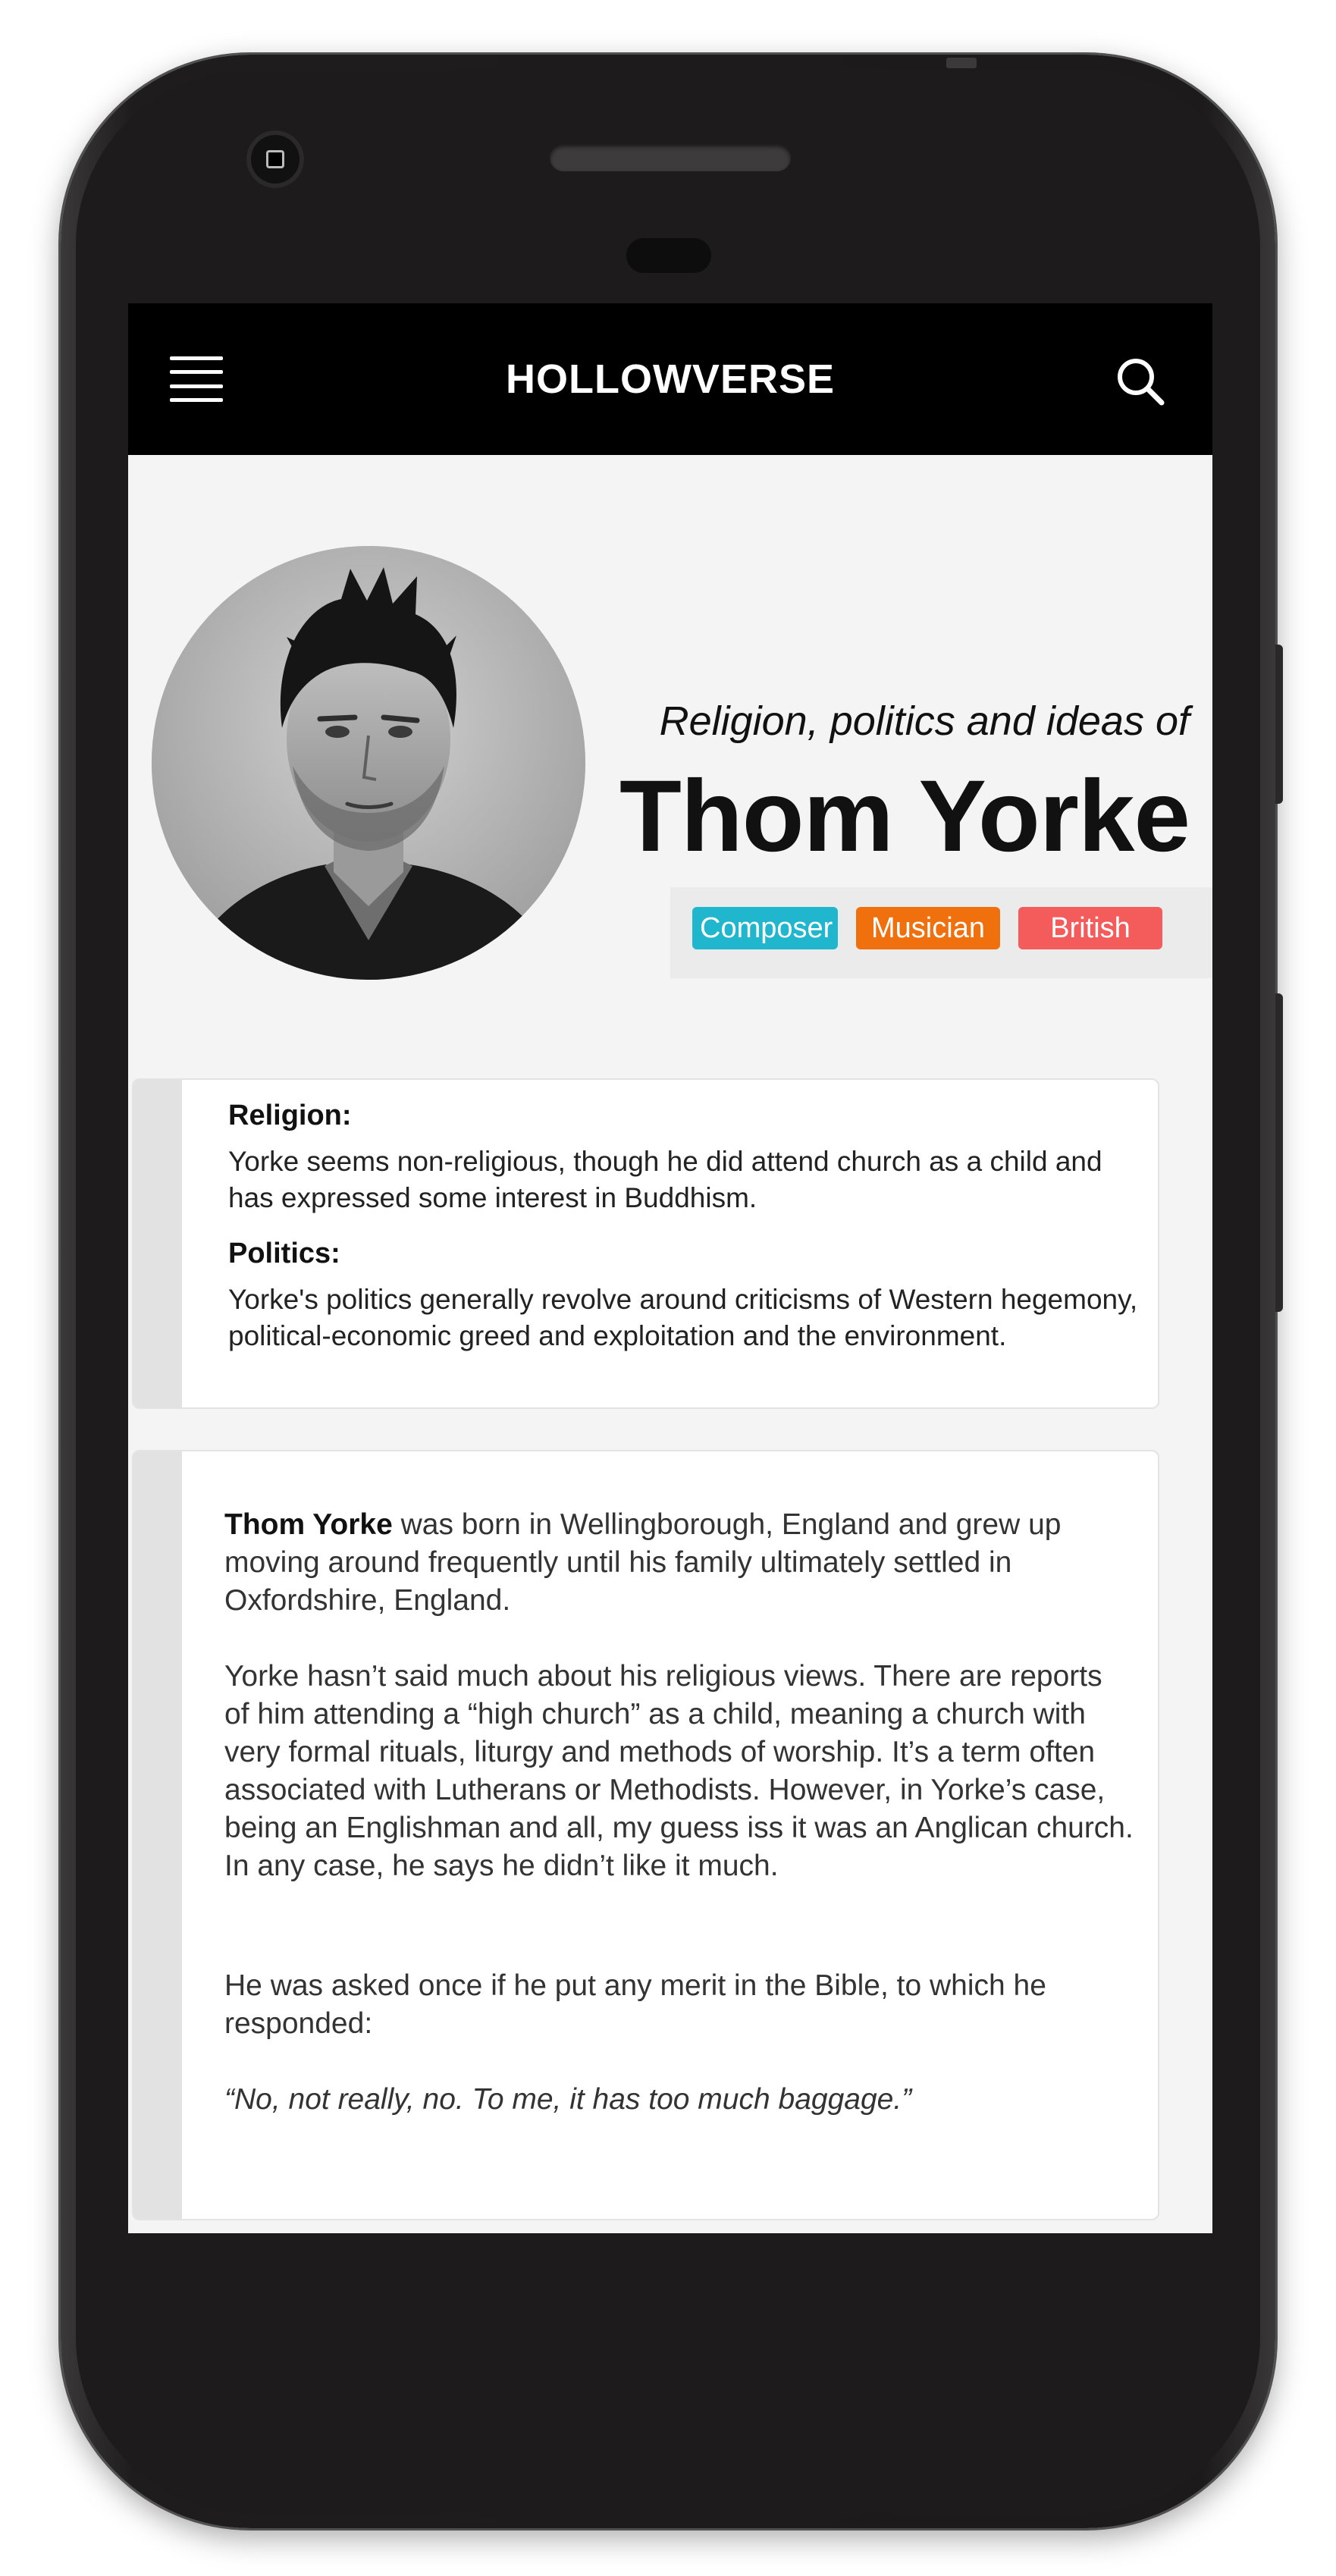 Image resolution: width=1336 pixels, height=2576 pixels. Describe the element at coordinates (284, 1253) in the screenshot. I see `politics-heading: Politics:` at that location.